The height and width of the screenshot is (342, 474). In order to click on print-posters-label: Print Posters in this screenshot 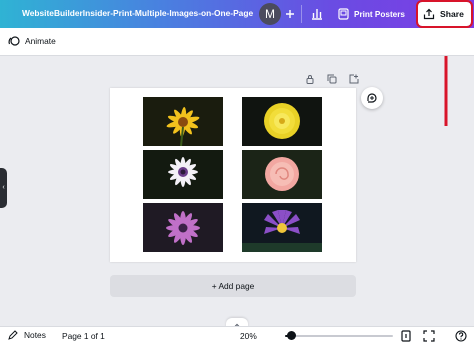, I will do `click(379, 14)`.